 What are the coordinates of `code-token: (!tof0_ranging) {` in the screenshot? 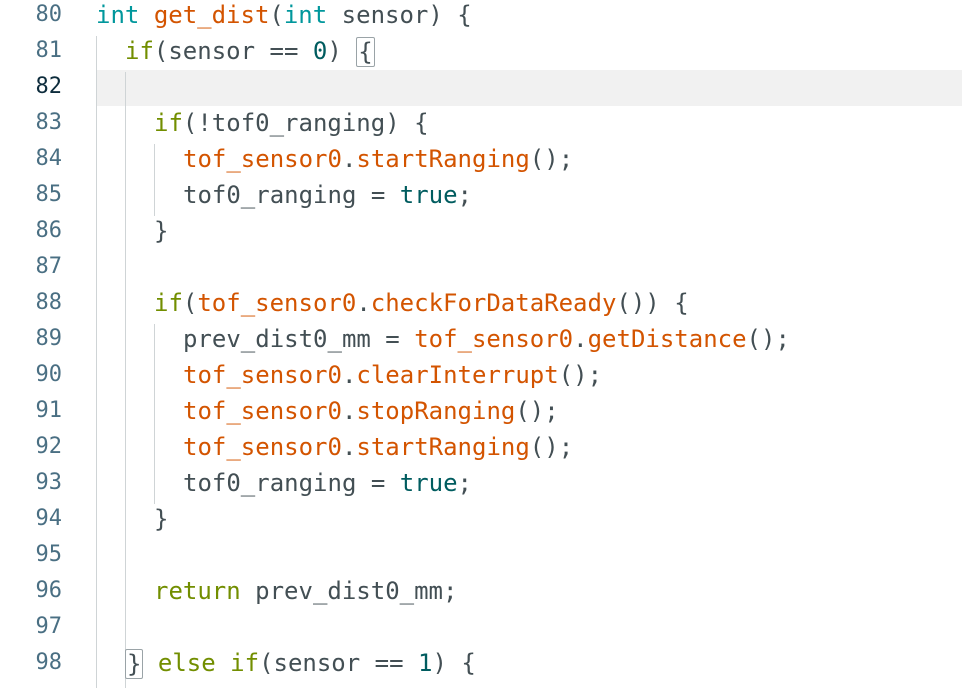 It's located at (305, 123).